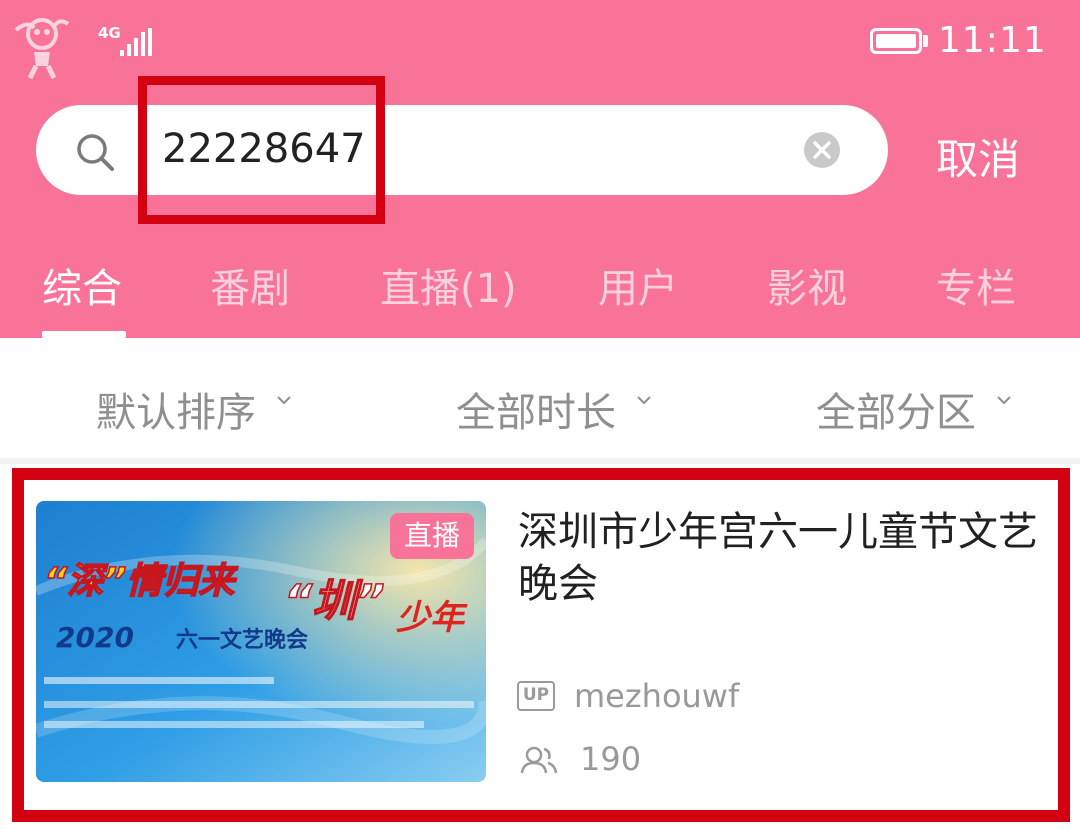 The height and width of the screenshot is (829, 1080). Describe the element at coordinates (84, 334) in the screenshot. I see `active-tab-indicator` at that location.